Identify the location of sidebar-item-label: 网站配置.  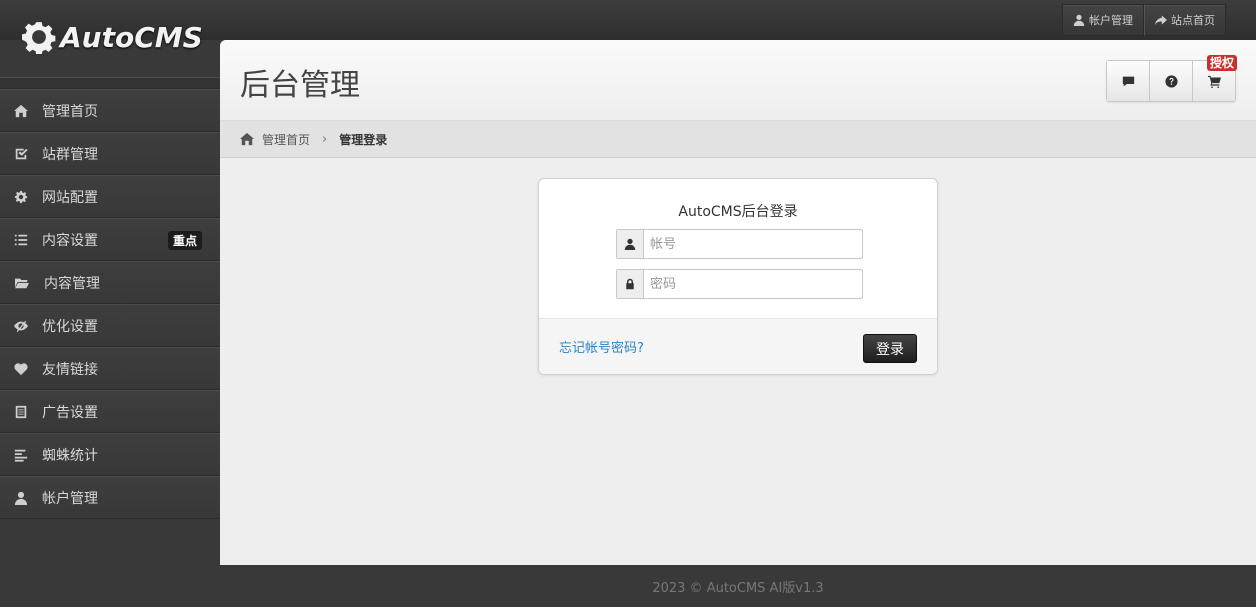
(70, 197).